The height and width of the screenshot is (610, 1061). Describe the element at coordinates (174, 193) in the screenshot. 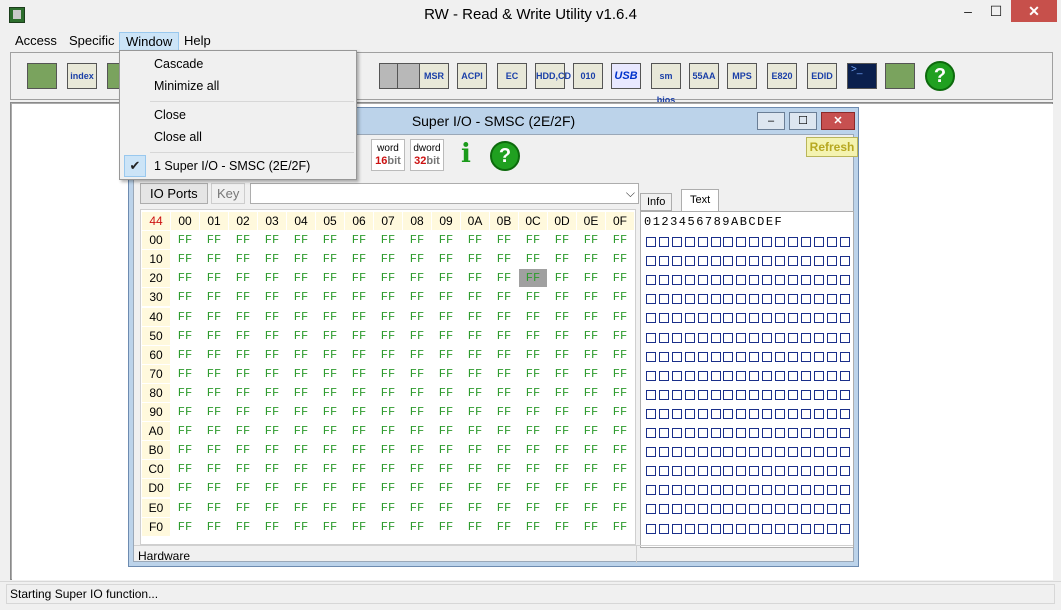

I see `tab-io-ports: IO Ports` at that location.